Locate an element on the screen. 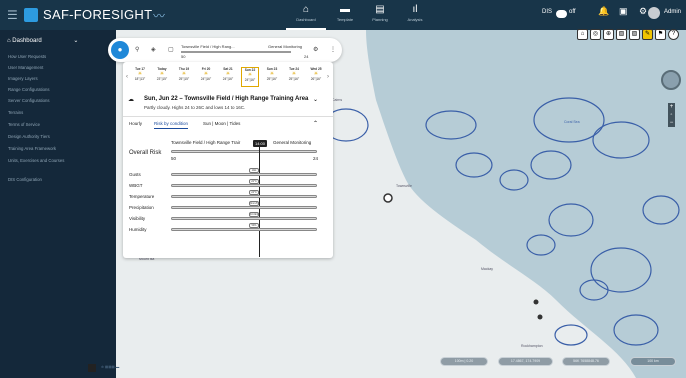  condition-value: 14kt is located at coordinates (254, 170).